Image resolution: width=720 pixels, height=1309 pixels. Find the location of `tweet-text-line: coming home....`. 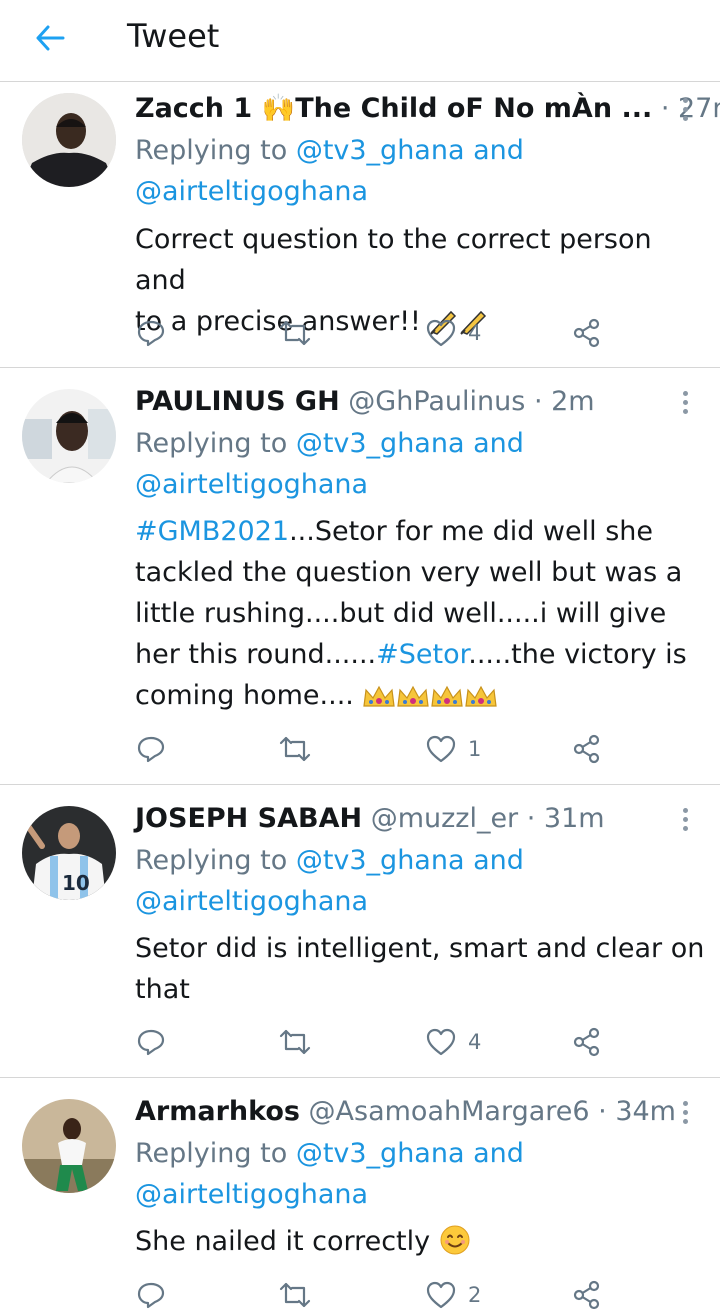

tweet-text-line: coming home.... is located at coordinates (420, 698).